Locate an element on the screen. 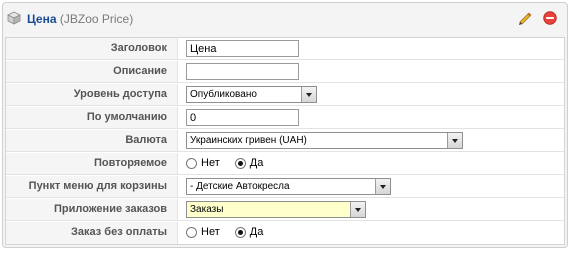 The width and height of the screenshot is (584, 257). order-without-payment-radio-group: Нет Да is located at coordinates (230, 232).